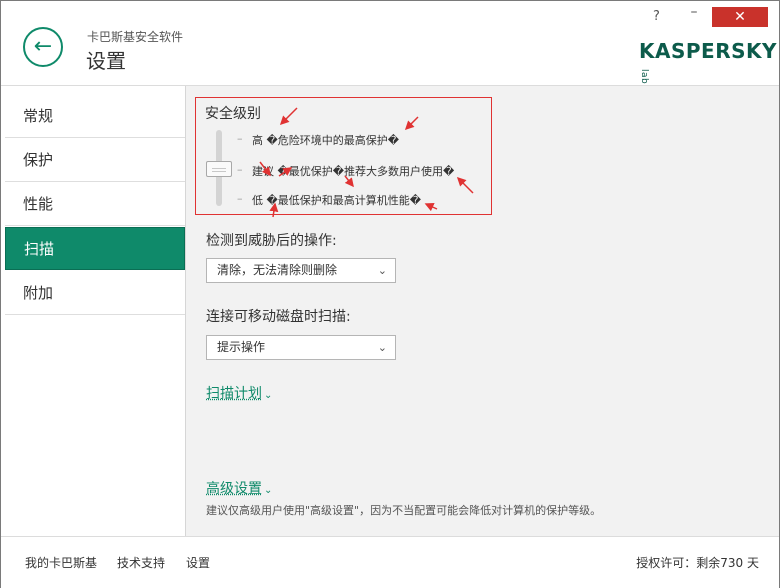 This screenshot has height=588, width=780. What do you see at coordinates (95, 116) in the screenshot?
I see `sidebar-item-general: 常规` at bounding box center [95, 116].